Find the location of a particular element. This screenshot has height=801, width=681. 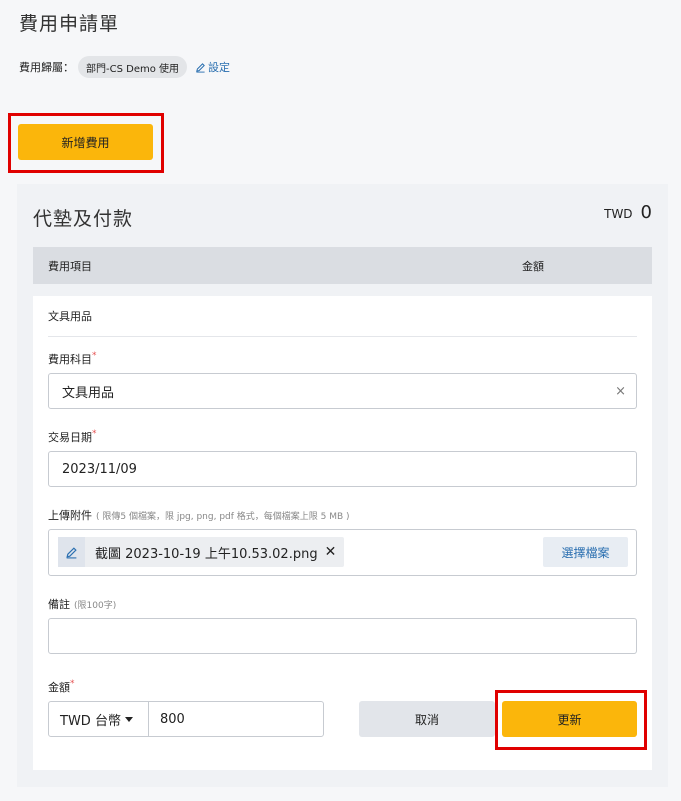

update-button: 更新 is located at coordinates (569, 719).